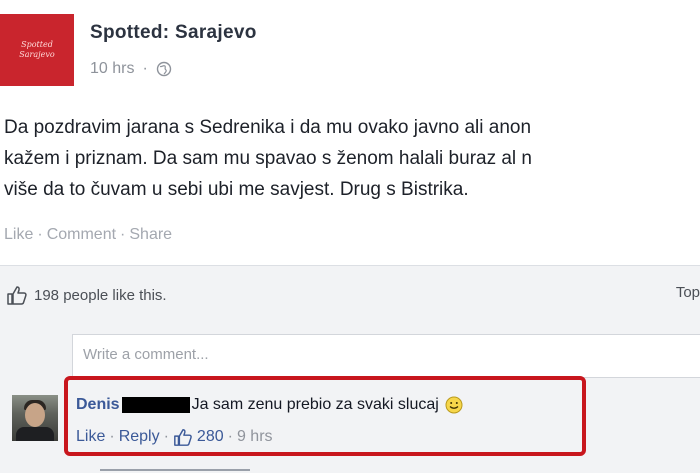  I want to click on avatar-shirt, so click(35, 434).